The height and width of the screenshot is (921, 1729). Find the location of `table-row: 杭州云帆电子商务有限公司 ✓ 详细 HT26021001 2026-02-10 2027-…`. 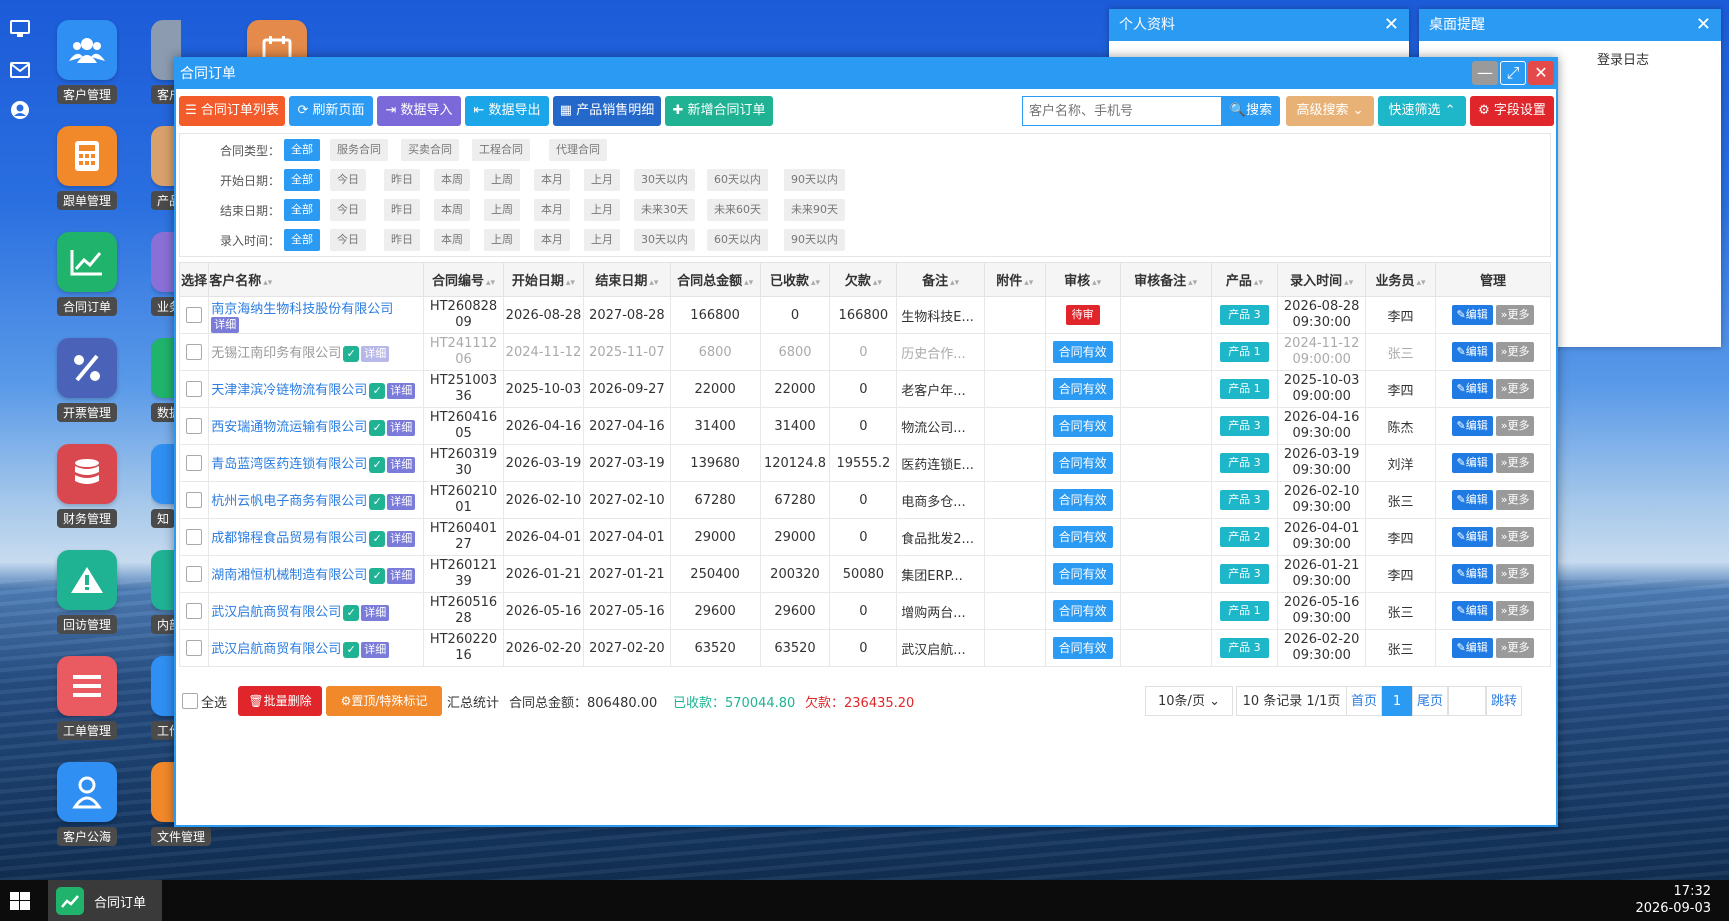

table-row: 杭州云帆电子商务有限公司 ✓ 详细 HT26021001 2026-02-10 2027-… is located at coordinates (864, 500).